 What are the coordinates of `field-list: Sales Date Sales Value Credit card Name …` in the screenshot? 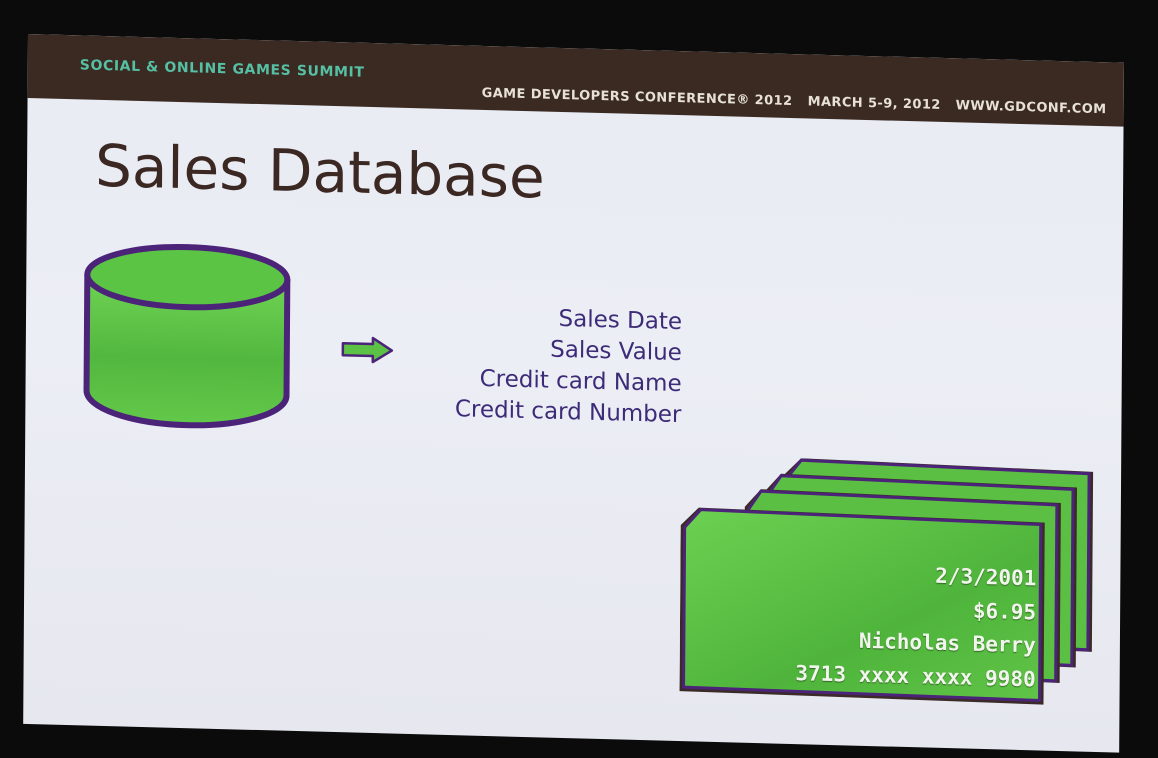 It's located at (568, 366).